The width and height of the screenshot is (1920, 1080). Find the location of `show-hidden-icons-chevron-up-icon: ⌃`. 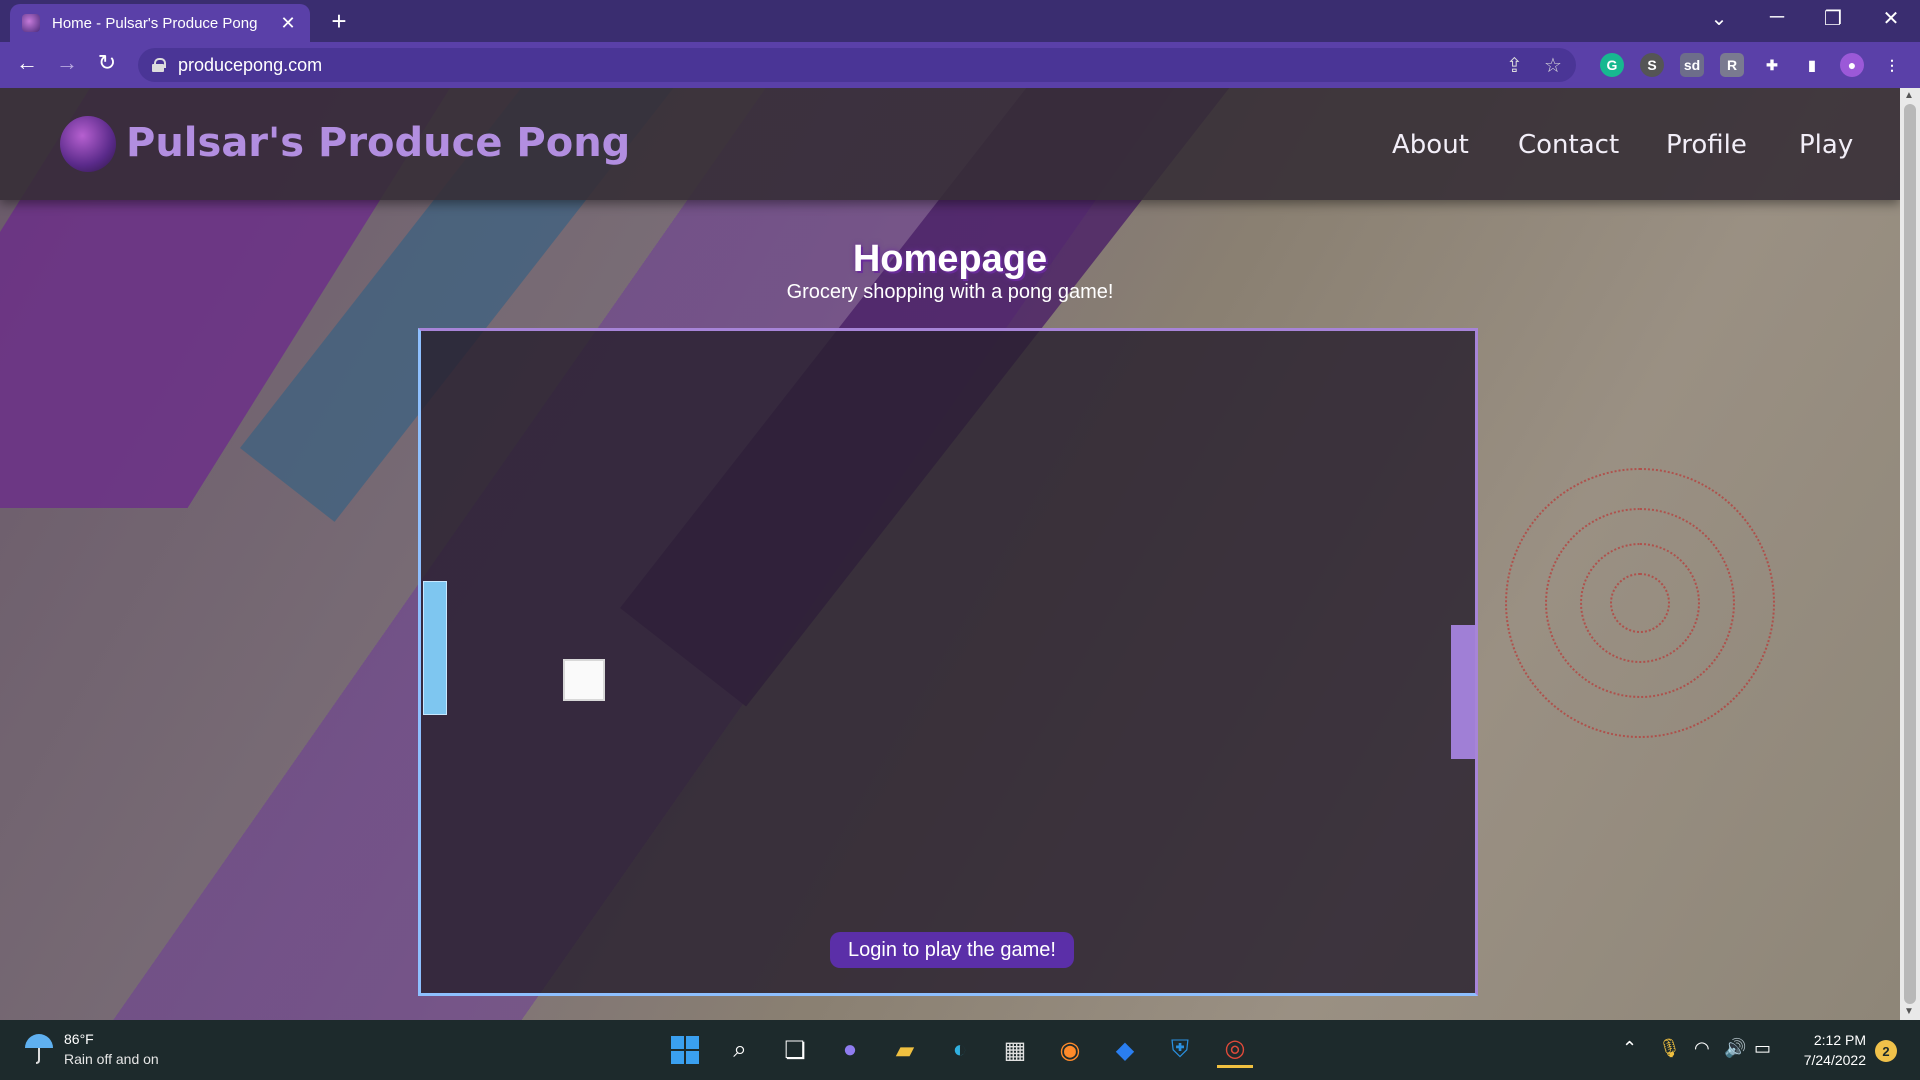

show-hidden-icons-chevron-up-icon: ⌃ is located at coordinates (1629, 1048).